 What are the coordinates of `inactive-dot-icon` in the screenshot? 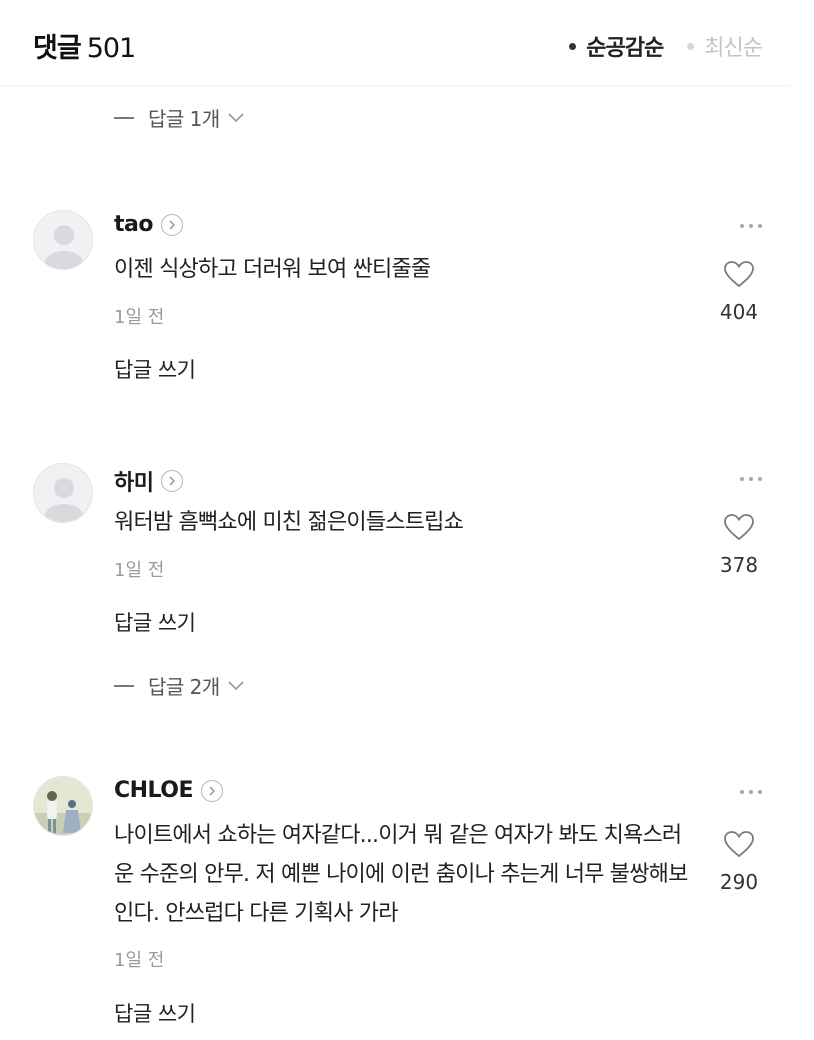 It's located at (691, 46).